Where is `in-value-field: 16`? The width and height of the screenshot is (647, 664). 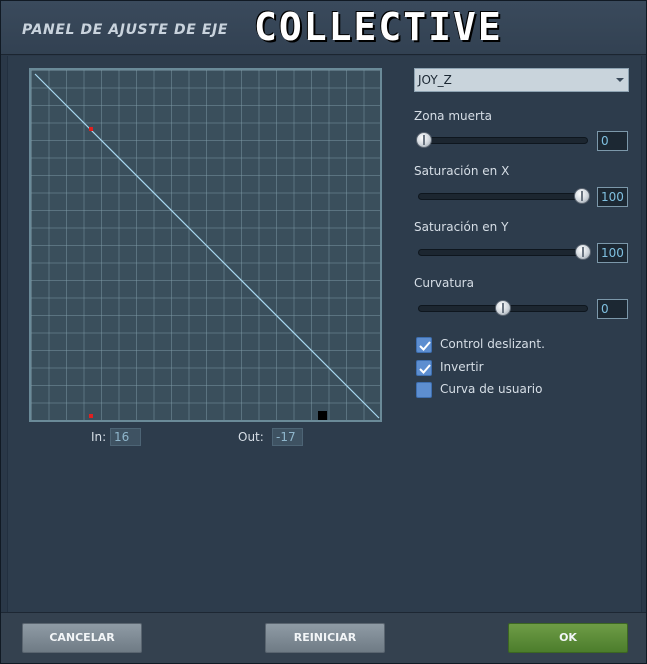
in-value-field: 16 is located at coordinates (125, 437).